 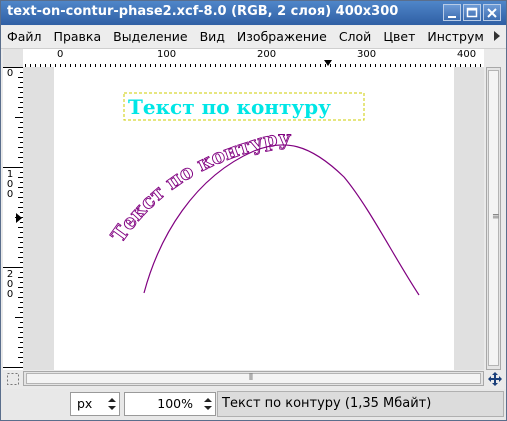 I want to click on vruler-label: 100, so click(x=10, y=184).